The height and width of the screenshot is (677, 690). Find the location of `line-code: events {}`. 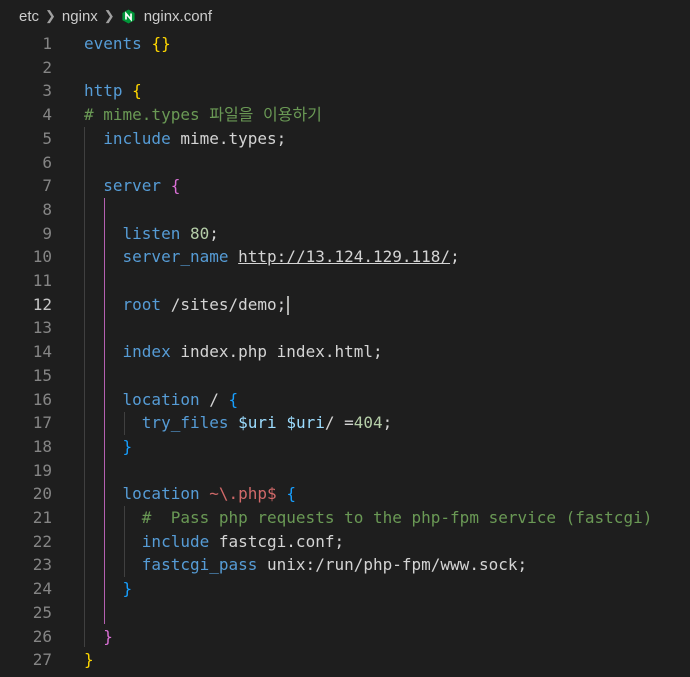

line-code: events {} is located at coordinates (127, 44).